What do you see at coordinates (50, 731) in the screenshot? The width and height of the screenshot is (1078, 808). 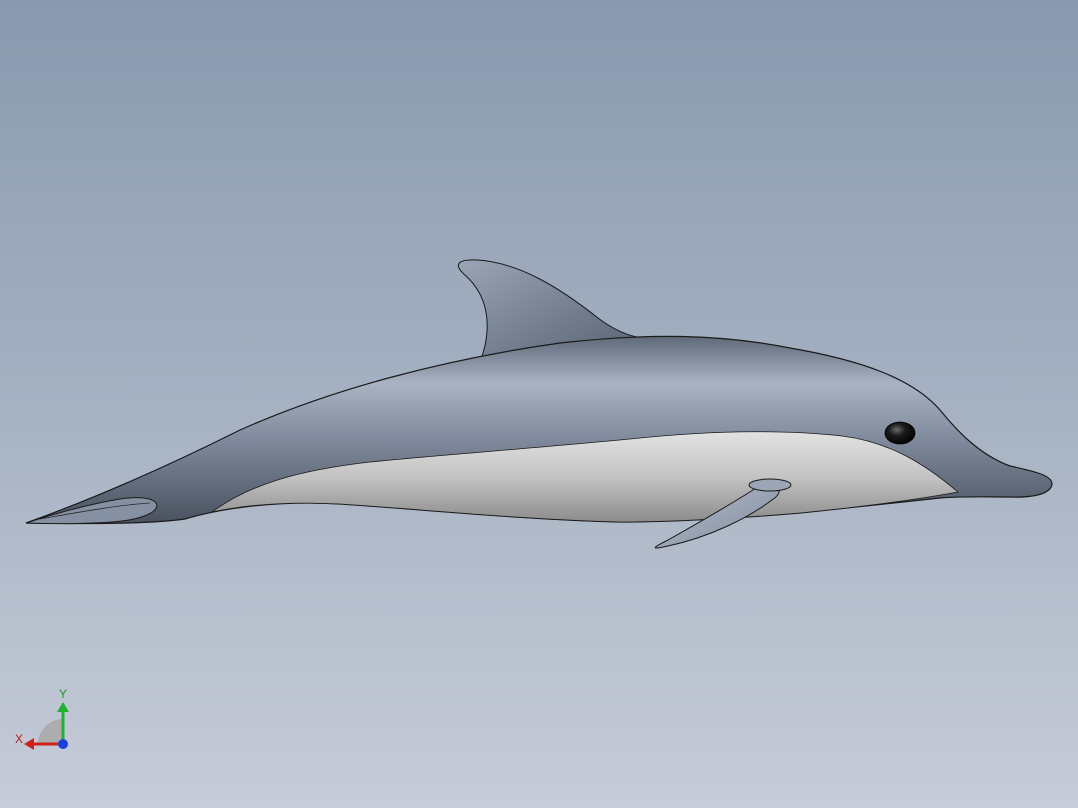 I see `triad-quadrant` at bounding box center [50, 731].